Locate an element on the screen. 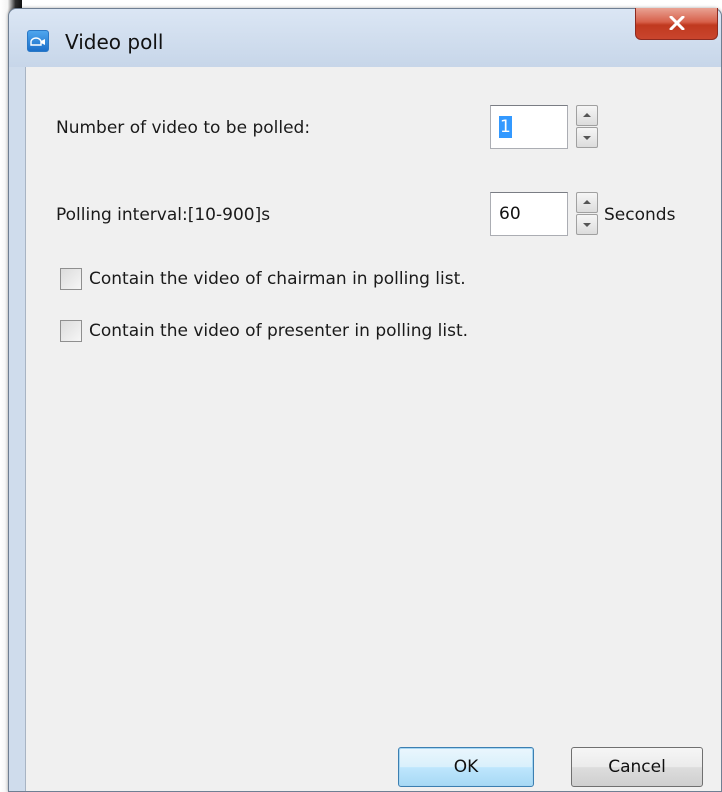 The height and width of the screenshot is (792, 722). video-count-label: Number of video to be polled: is located at coordinates (183, 128).